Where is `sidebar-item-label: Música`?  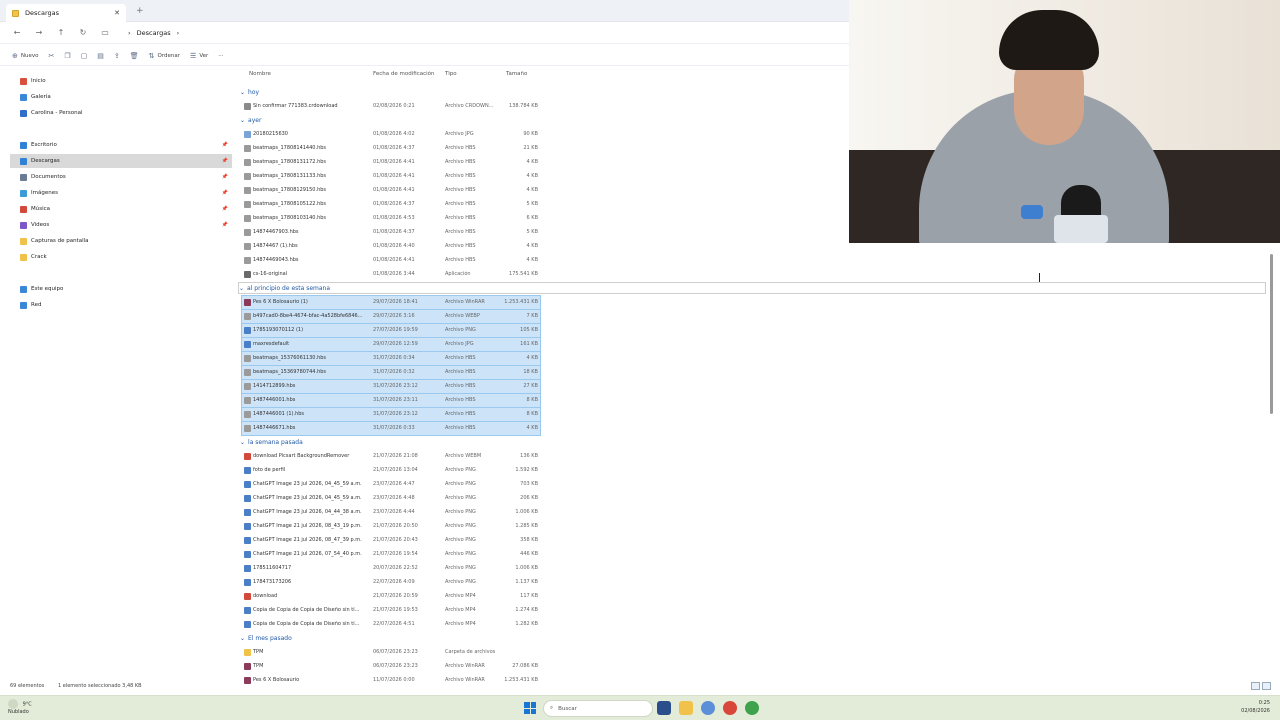 sidebar-item-label: Música is located at coordinates (41, 209).